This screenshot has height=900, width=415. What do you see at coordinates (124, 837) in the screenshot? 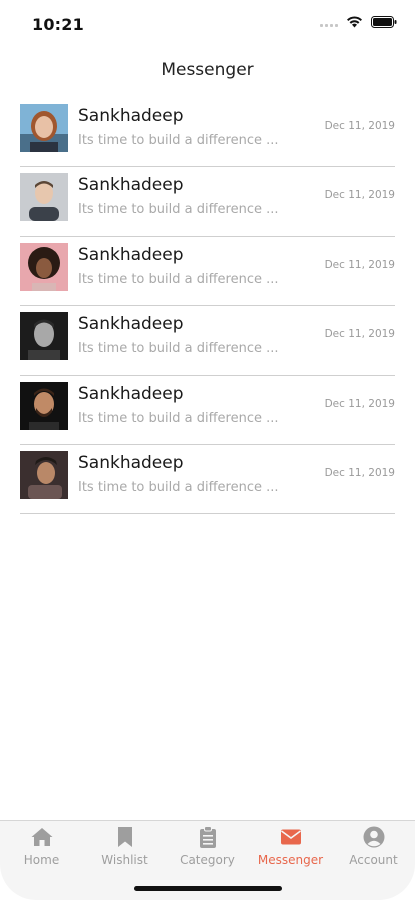
I see `bookmark-icon` at bounding box center [124, 837].